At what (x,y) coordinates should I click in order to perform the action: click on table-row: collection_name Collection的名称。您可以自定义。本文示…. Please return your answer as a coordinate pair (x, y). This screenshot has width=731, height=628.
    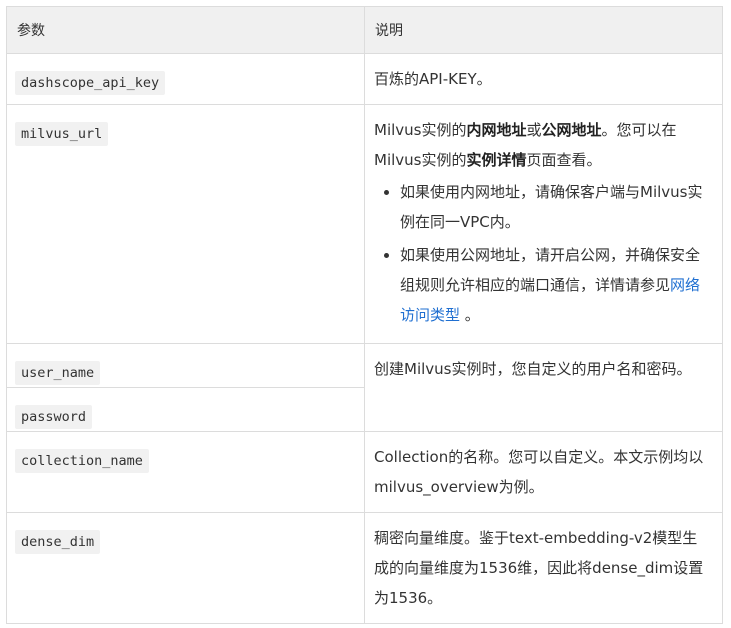
    Looking at the image, I should click on (364, 472).